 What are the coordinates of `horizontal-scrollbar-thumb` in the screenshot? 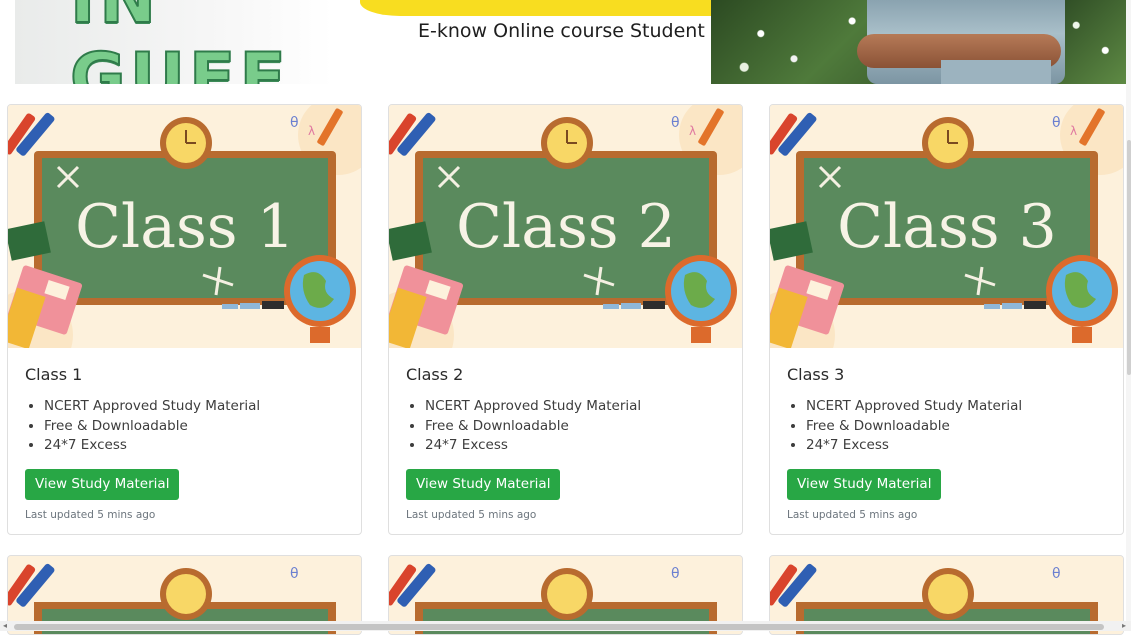 It's located at (559, 627).